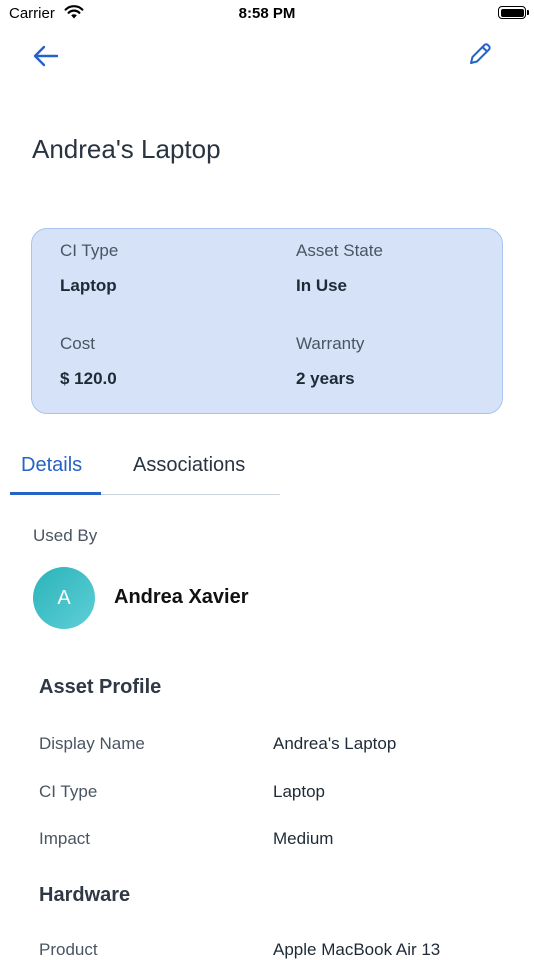 The height and width of the screenshot is (960, 534). I want to click on edit-button, so click(480, 54).